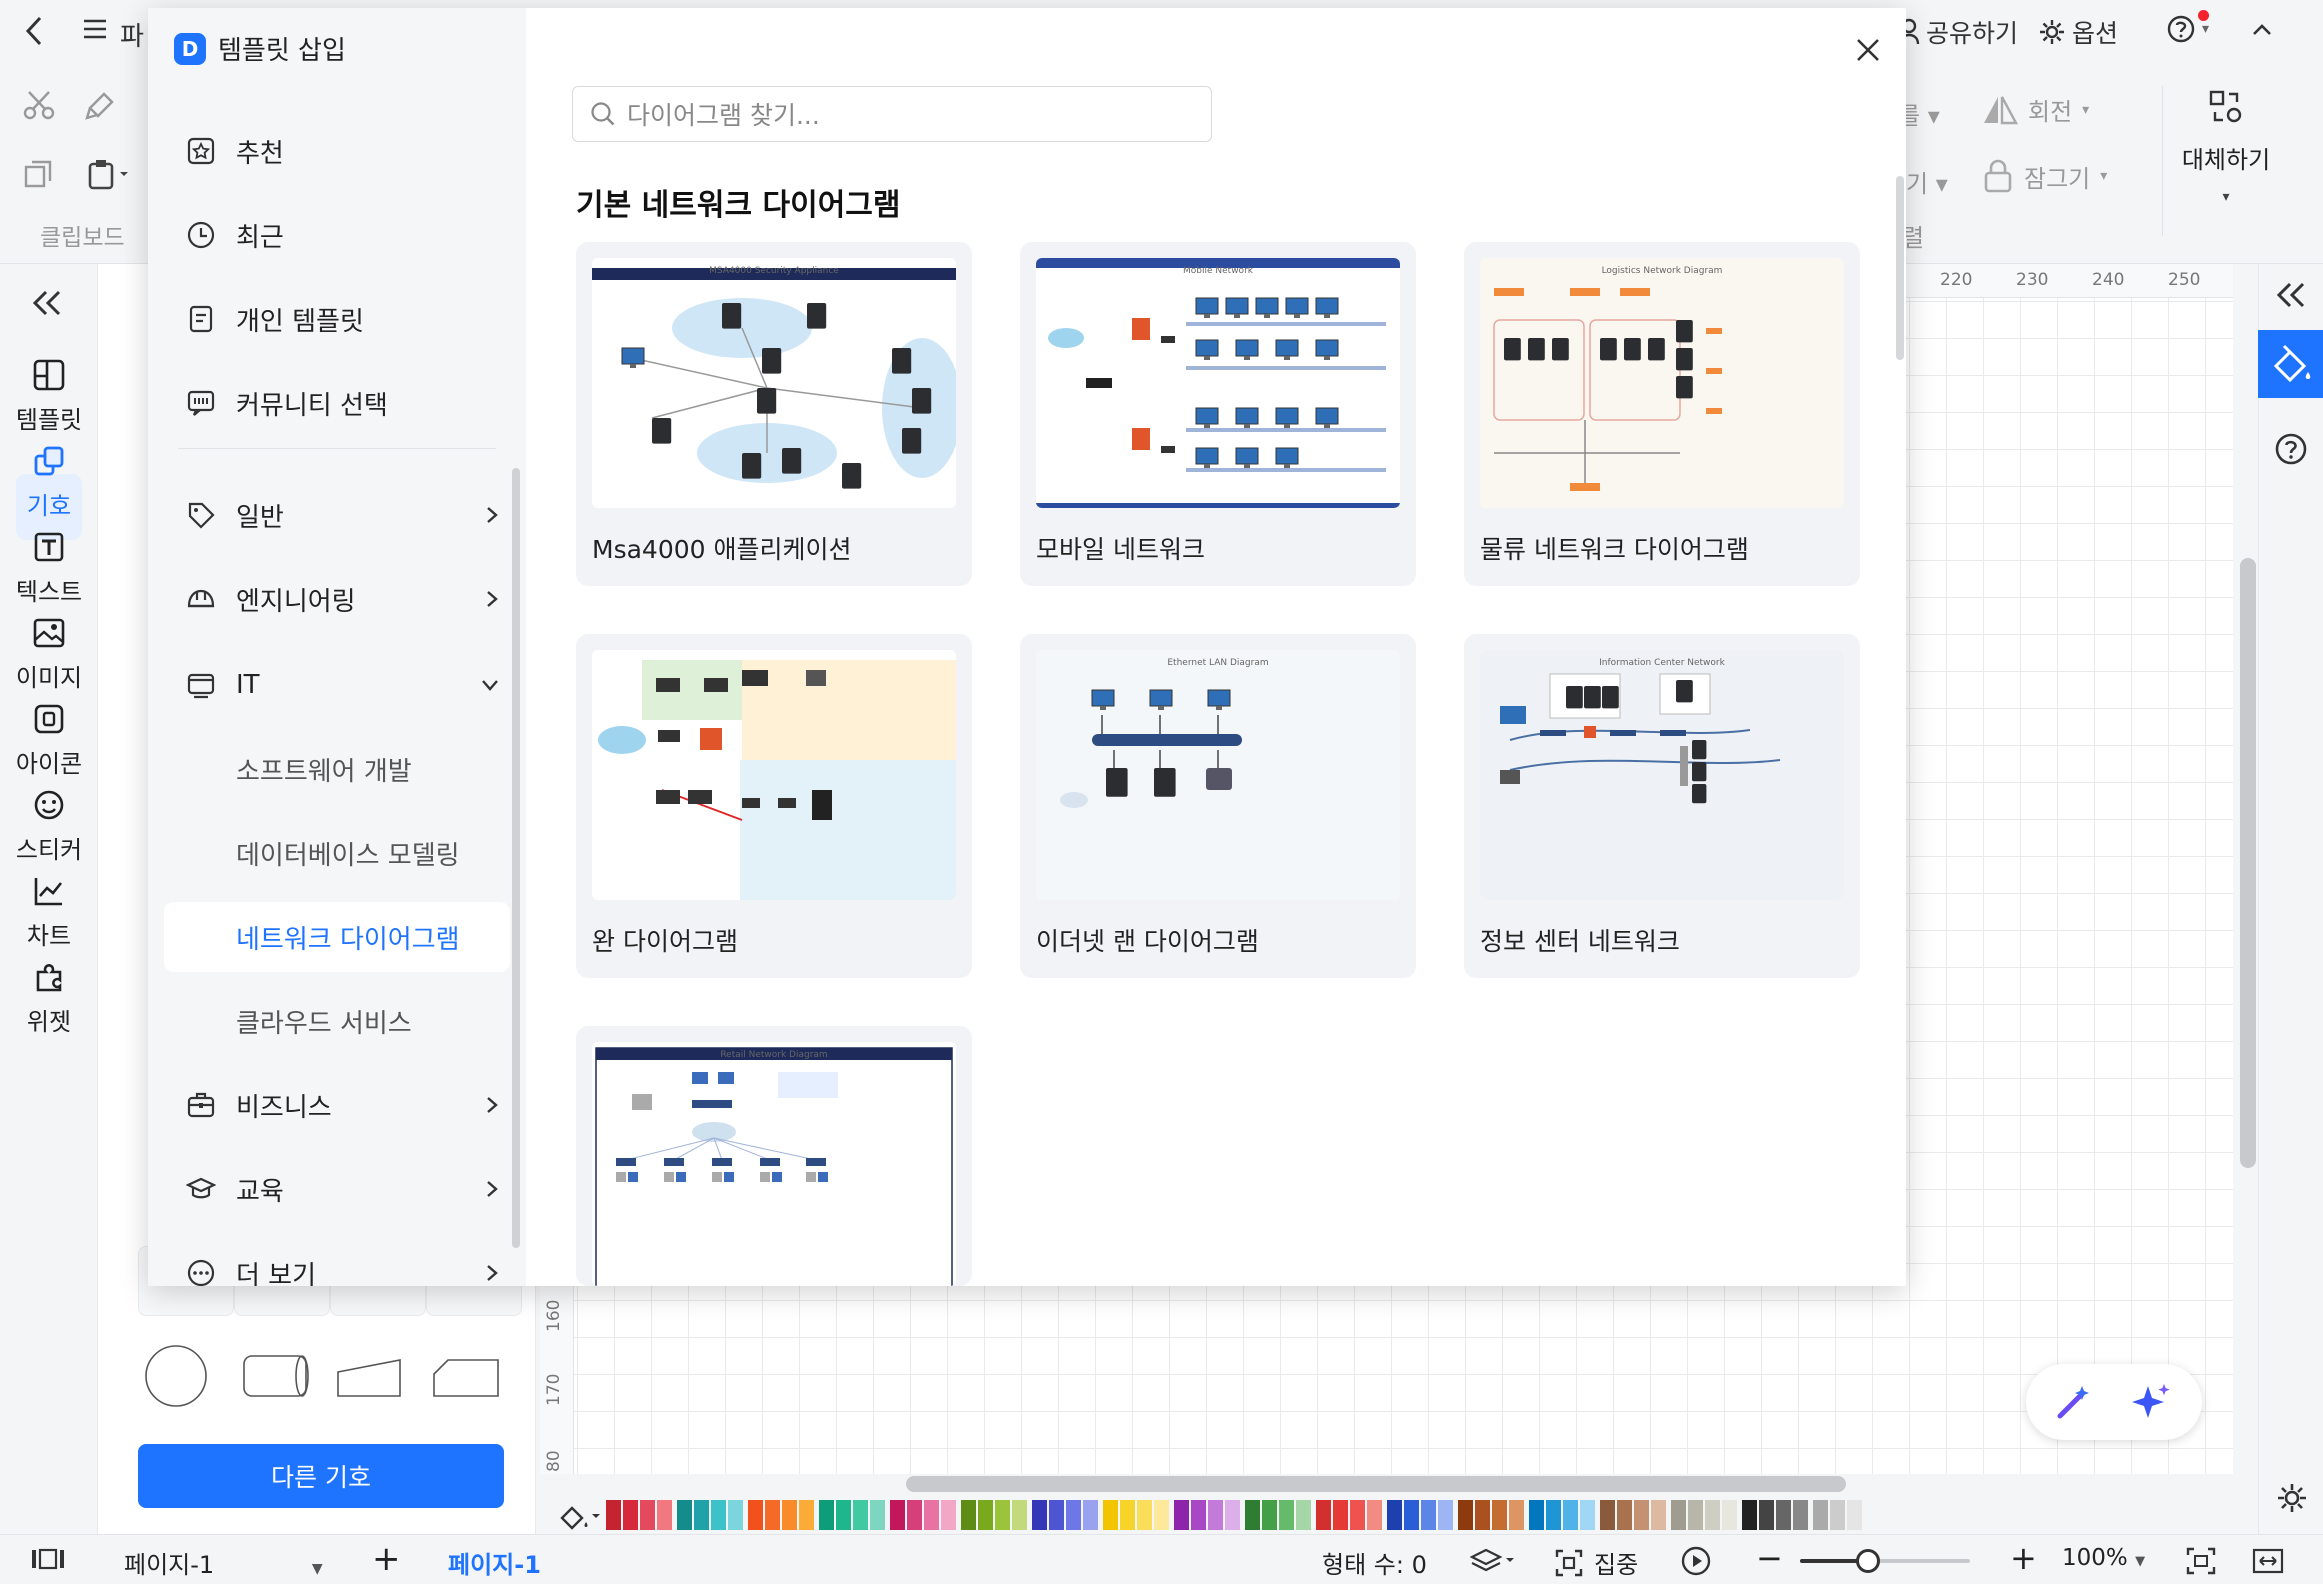  Describe the element at coordinates (1376, 1484) in the screenshot. I see `horizontal-scrollbar` at that location.